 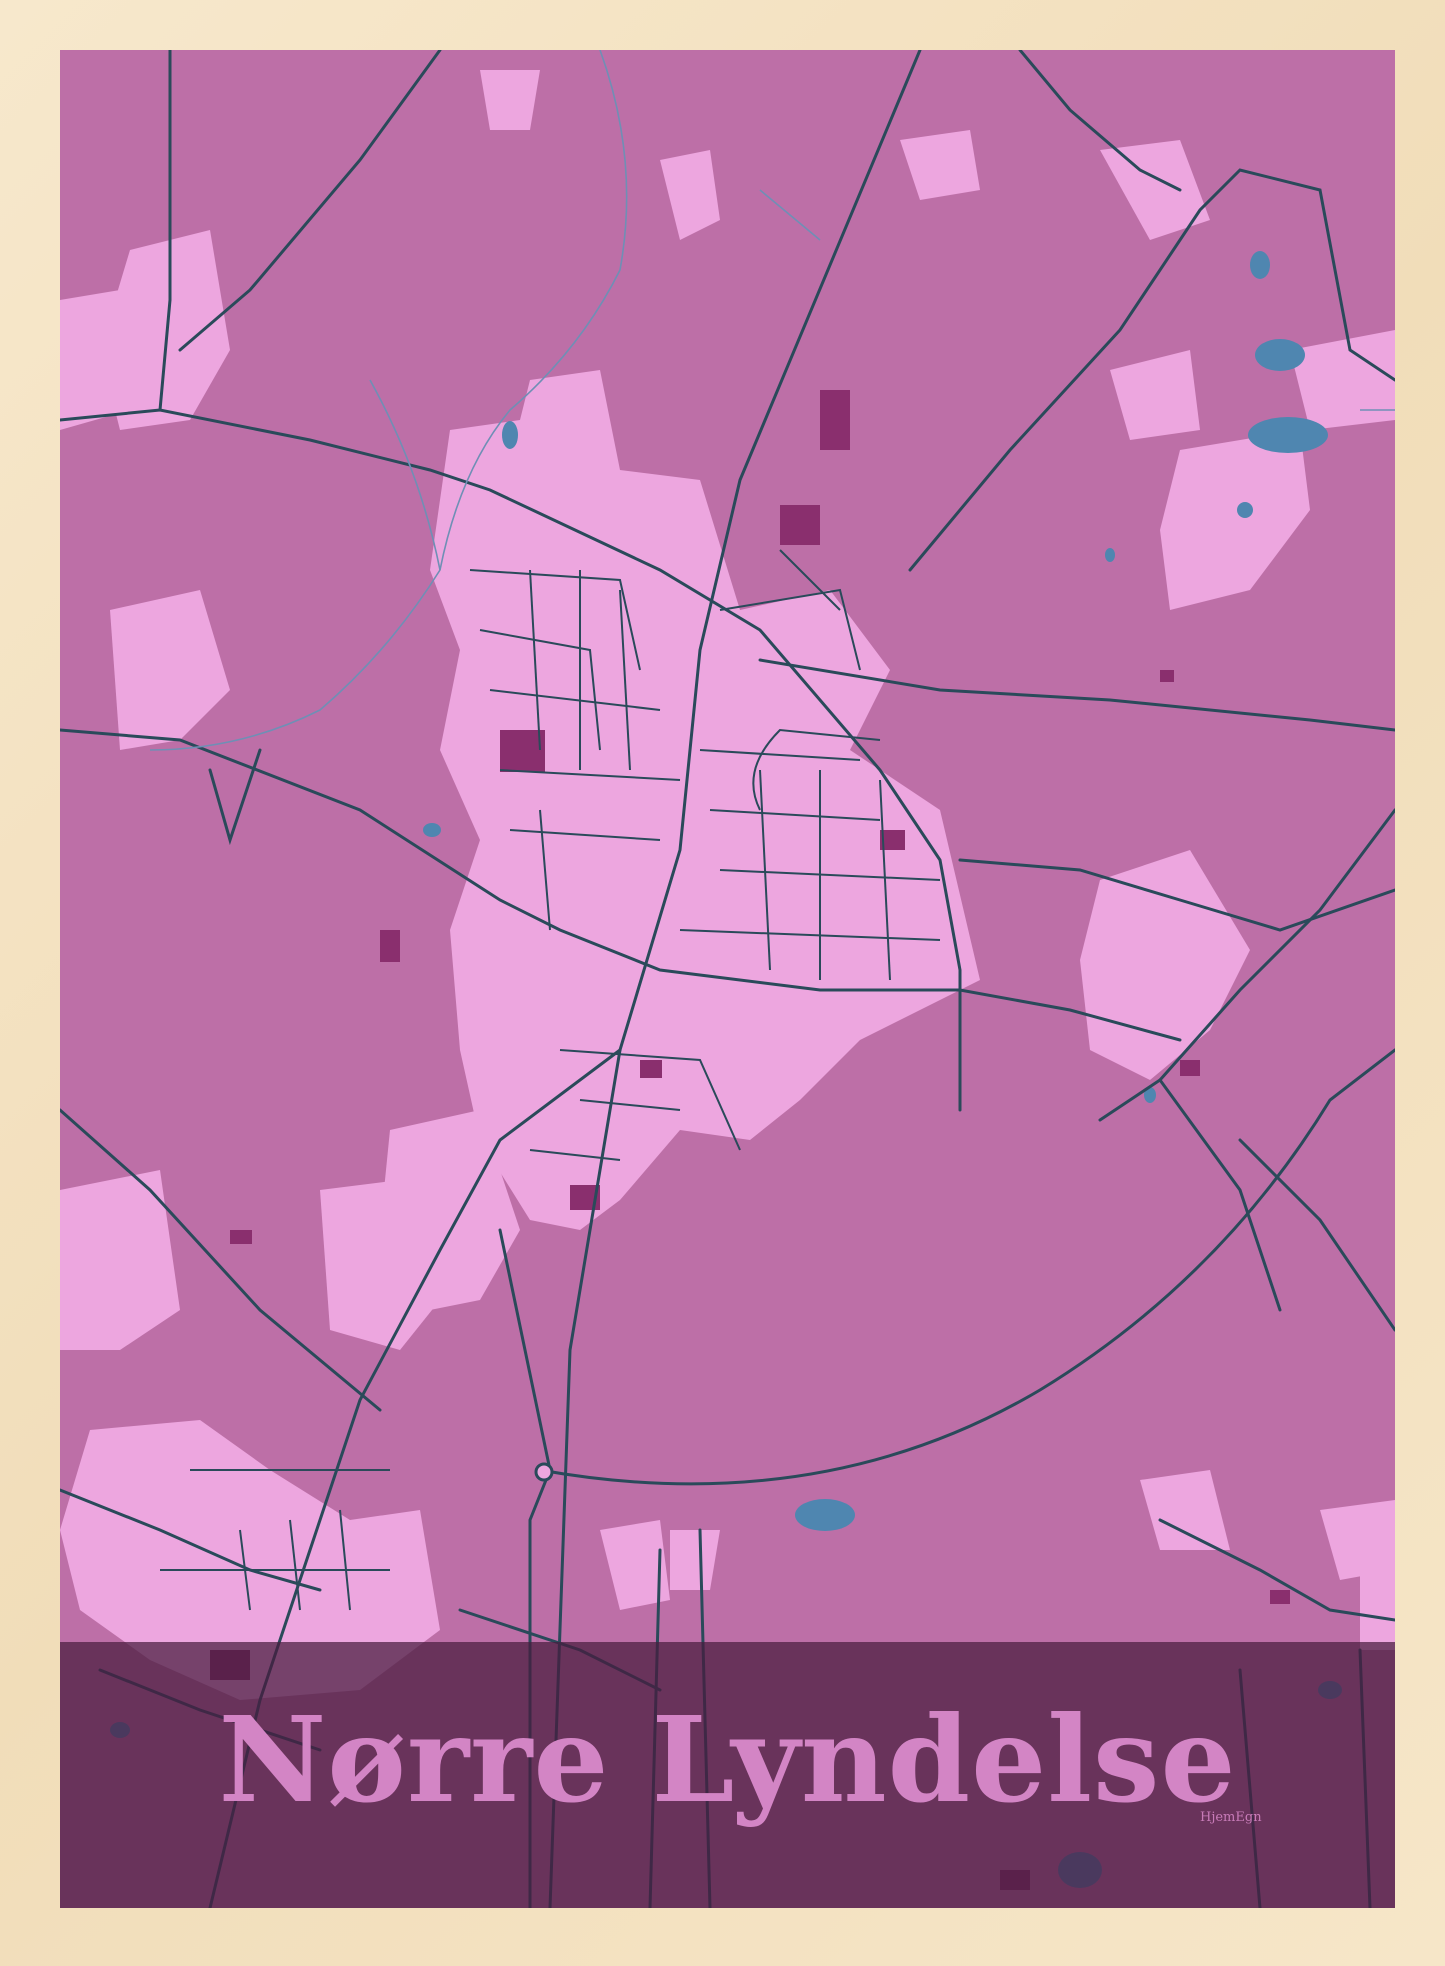 What do you see at coordinates (727, 1759) in the screenshot?
I see `poster-title: Nørre Lyndelse` at bounding box center [727, 1759].